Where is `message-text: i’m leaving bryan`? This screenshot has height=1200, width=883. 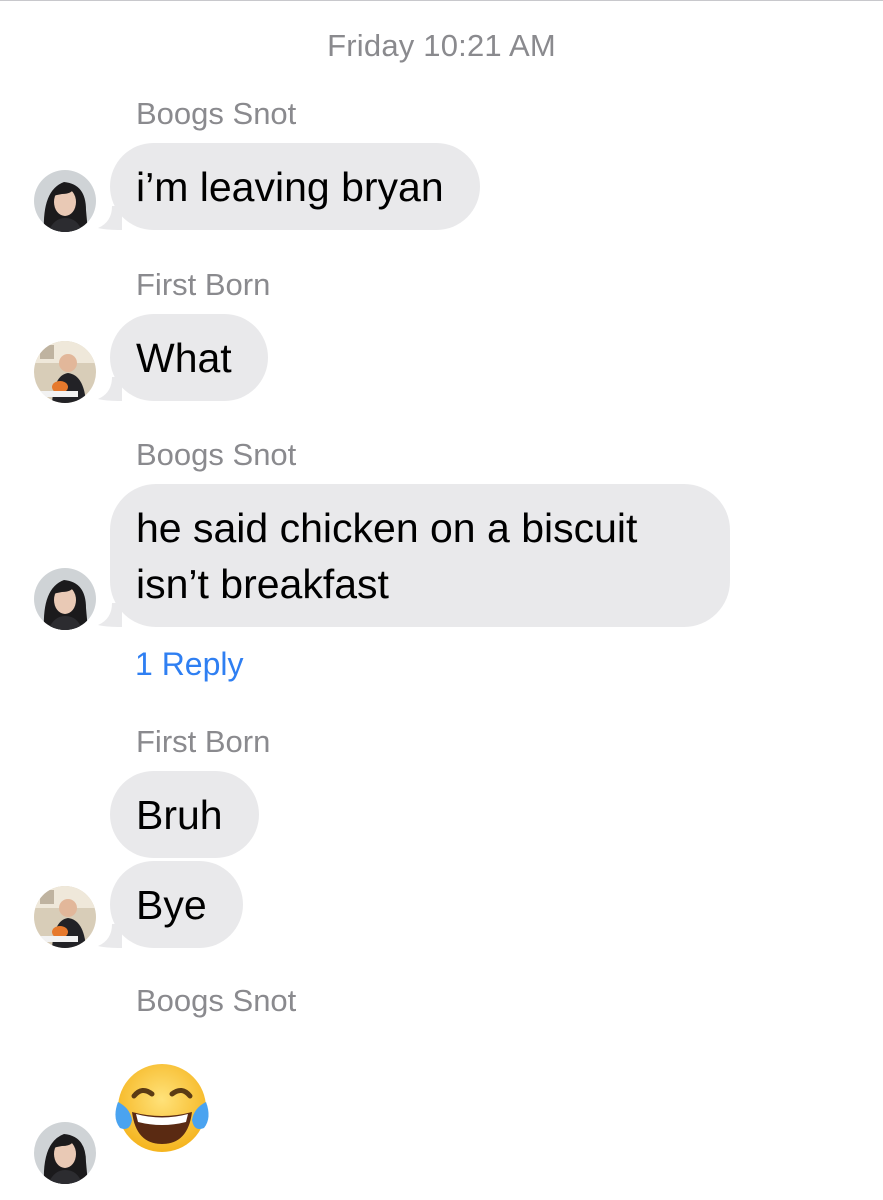 message-text: i’m leaving bryan is located at coordinates (290, 187).